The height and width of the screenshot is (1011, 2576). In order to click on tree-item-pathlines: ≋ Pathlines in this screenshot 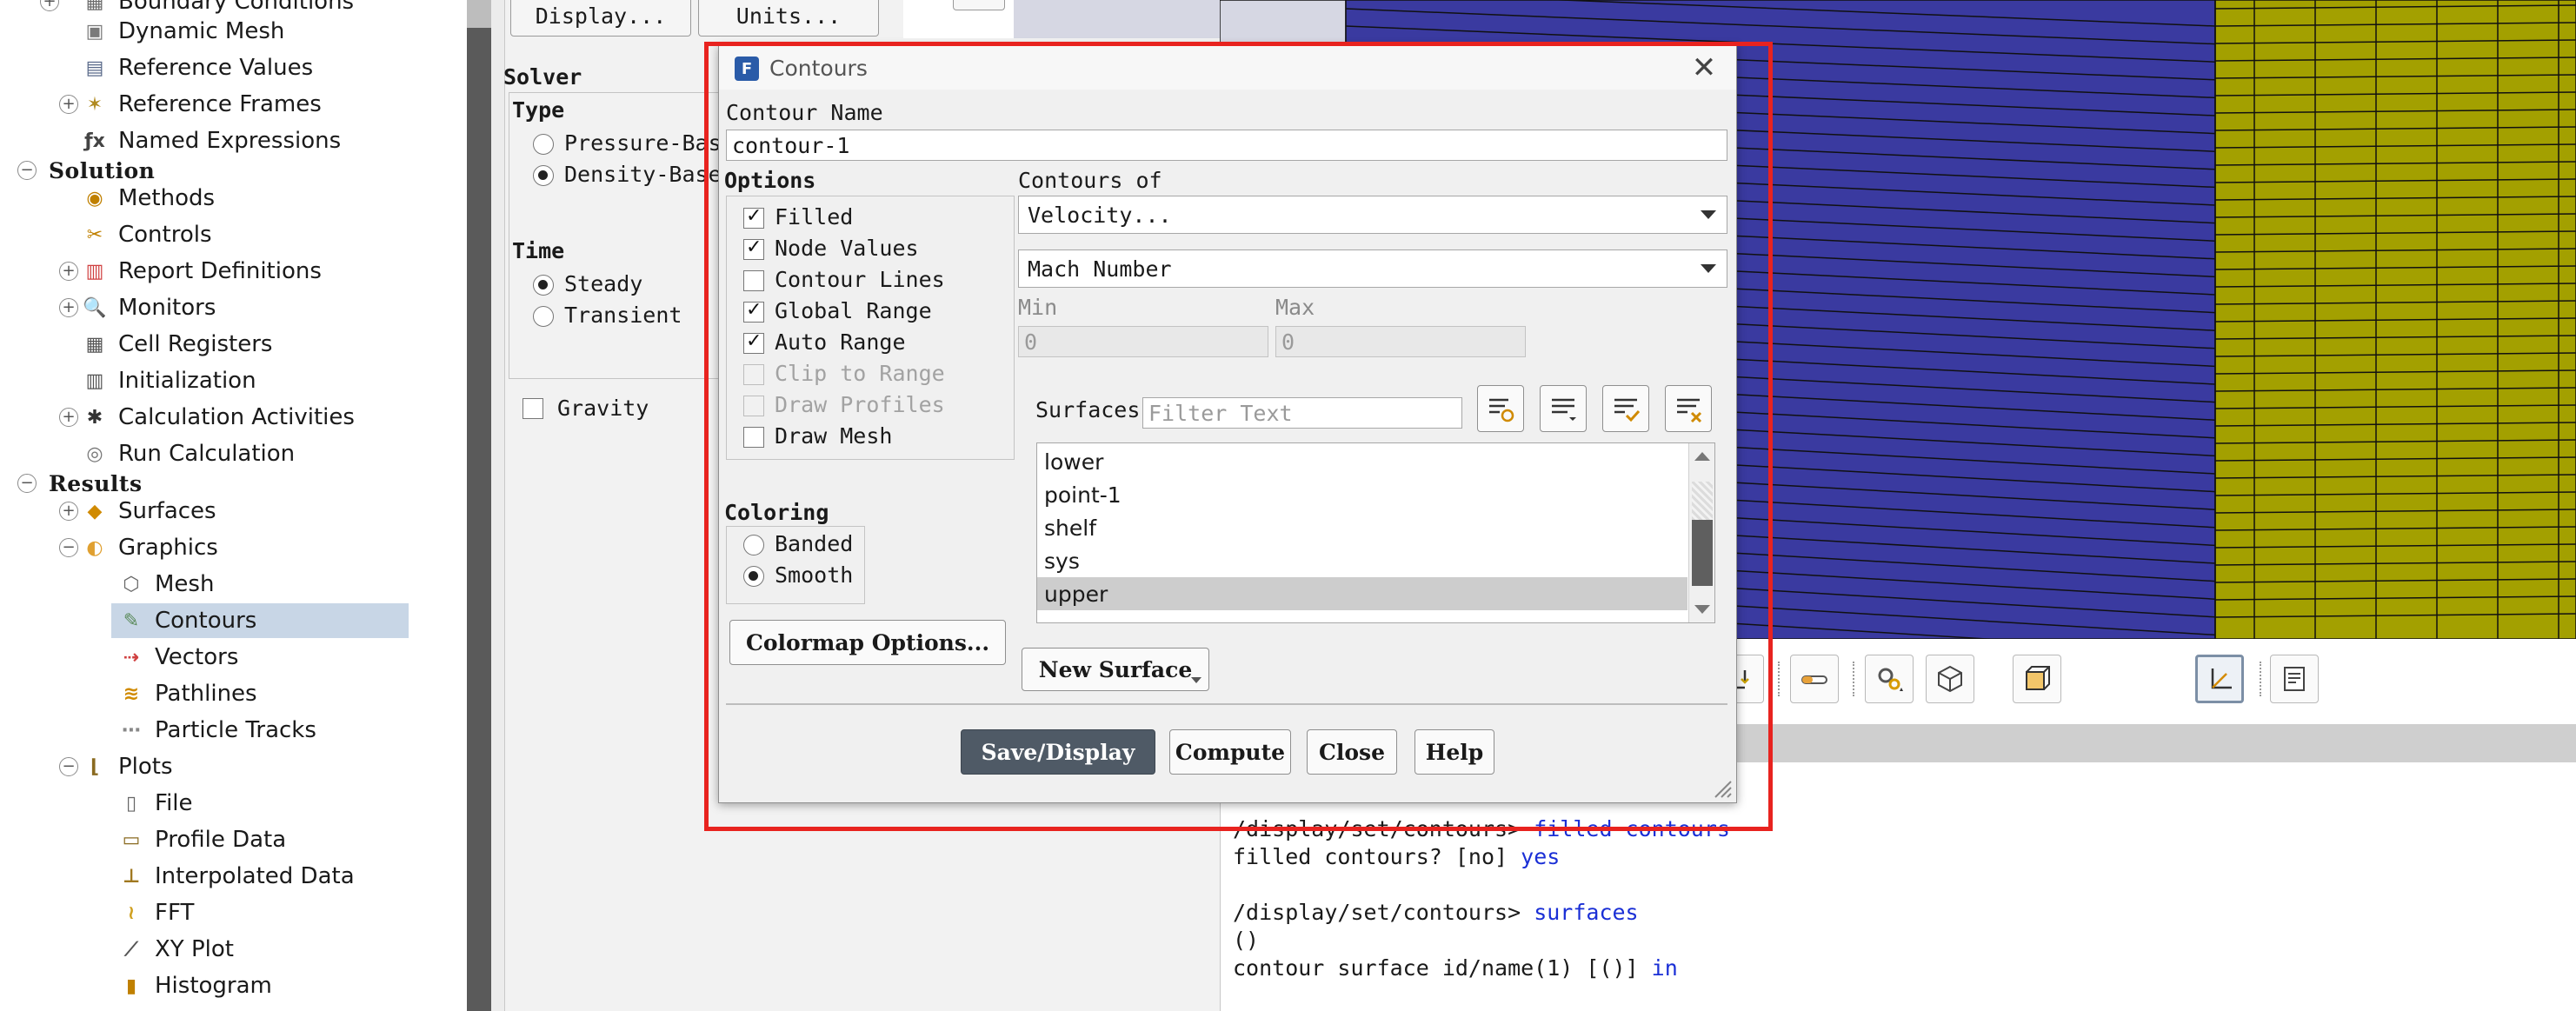, I will do `click(187, 693)`.